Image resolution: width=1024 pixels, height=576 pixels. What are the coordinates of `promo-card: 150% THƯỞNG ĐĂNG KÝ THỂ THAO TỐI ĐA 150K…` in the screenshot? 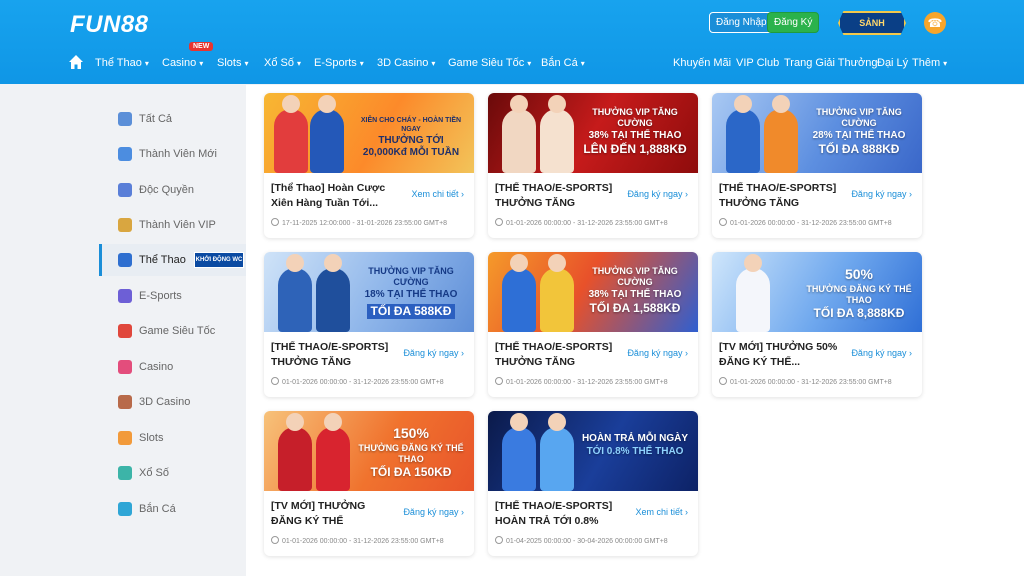 It's located at (369, 483).